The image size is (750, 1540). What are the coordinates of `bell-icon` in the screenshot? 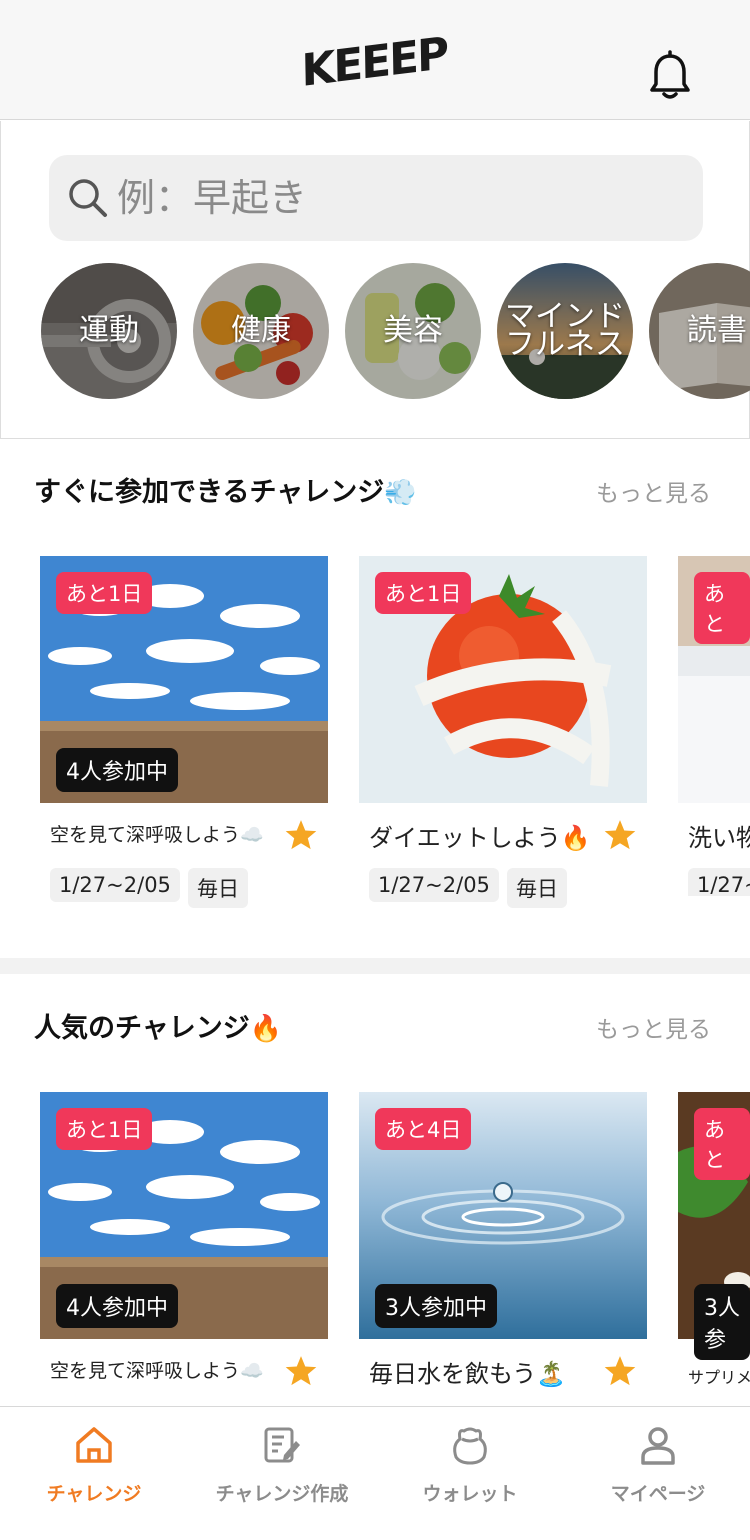 It's located at (670, 76).